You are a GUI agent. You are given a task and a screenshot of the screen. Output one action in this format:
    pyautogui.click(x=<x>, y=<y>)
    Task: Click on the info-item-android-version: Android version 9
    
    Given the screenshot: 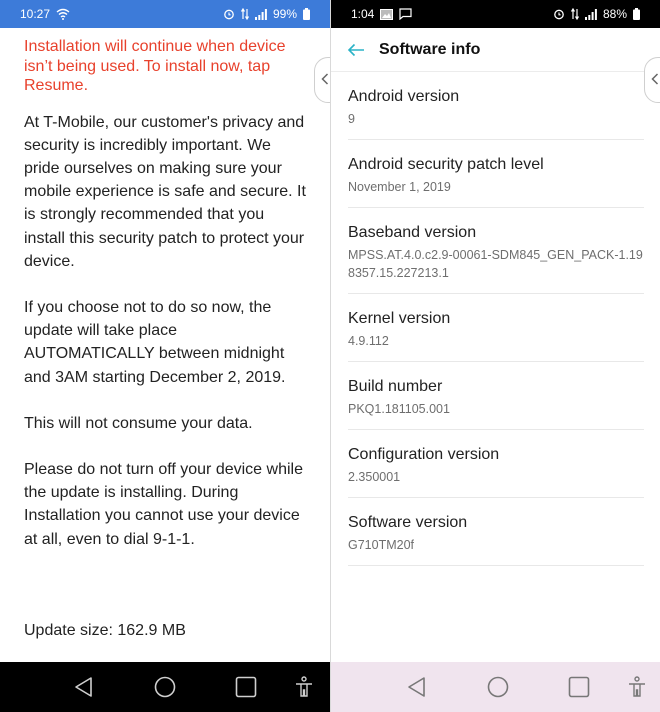 What is the action you would take?
    pyautogui.click(x=496, y=106)
    